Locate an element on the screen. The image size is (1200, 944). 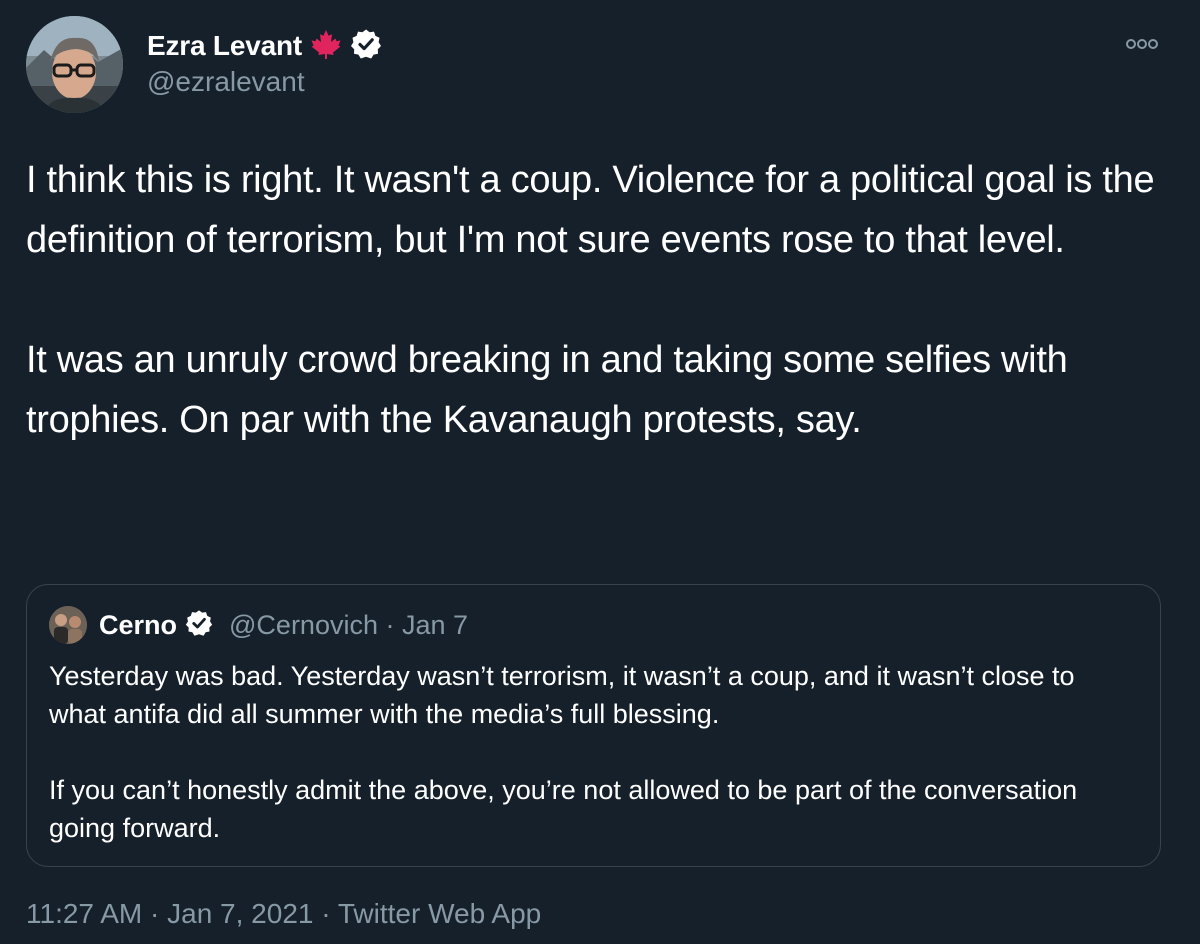
tweet-footer: 11:27 AM · Jan 7, 2021 · Twitter Web App is located at coordinates (283, 914).